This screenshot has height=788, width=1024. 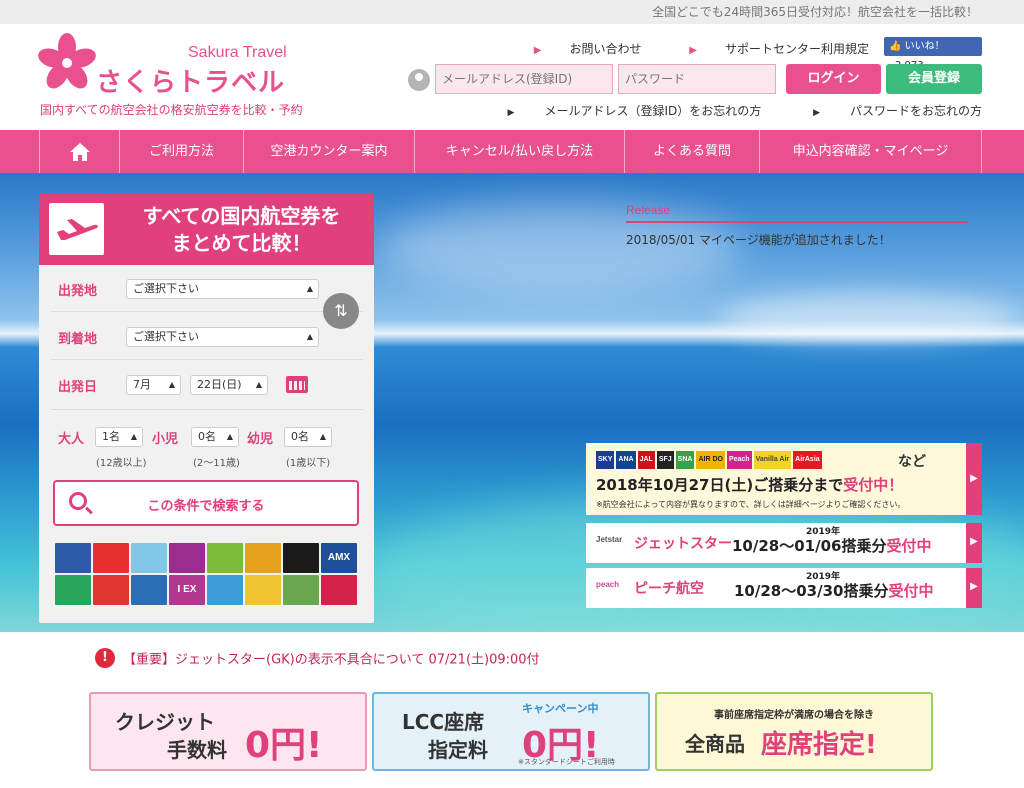 I want to click on nav-faq: よくある質問, so click(x=692, y=151).